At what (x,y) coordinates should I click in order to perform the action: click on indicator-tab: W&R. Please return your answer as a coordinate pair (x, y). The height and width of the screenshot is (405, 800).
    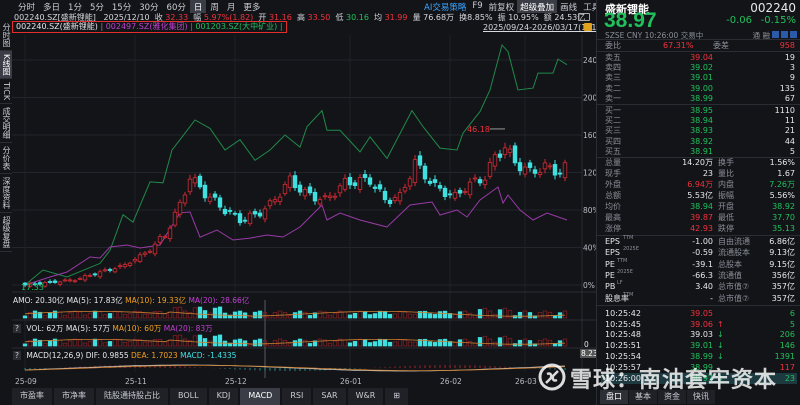
    Looking at the image, I should click on (366, 396).